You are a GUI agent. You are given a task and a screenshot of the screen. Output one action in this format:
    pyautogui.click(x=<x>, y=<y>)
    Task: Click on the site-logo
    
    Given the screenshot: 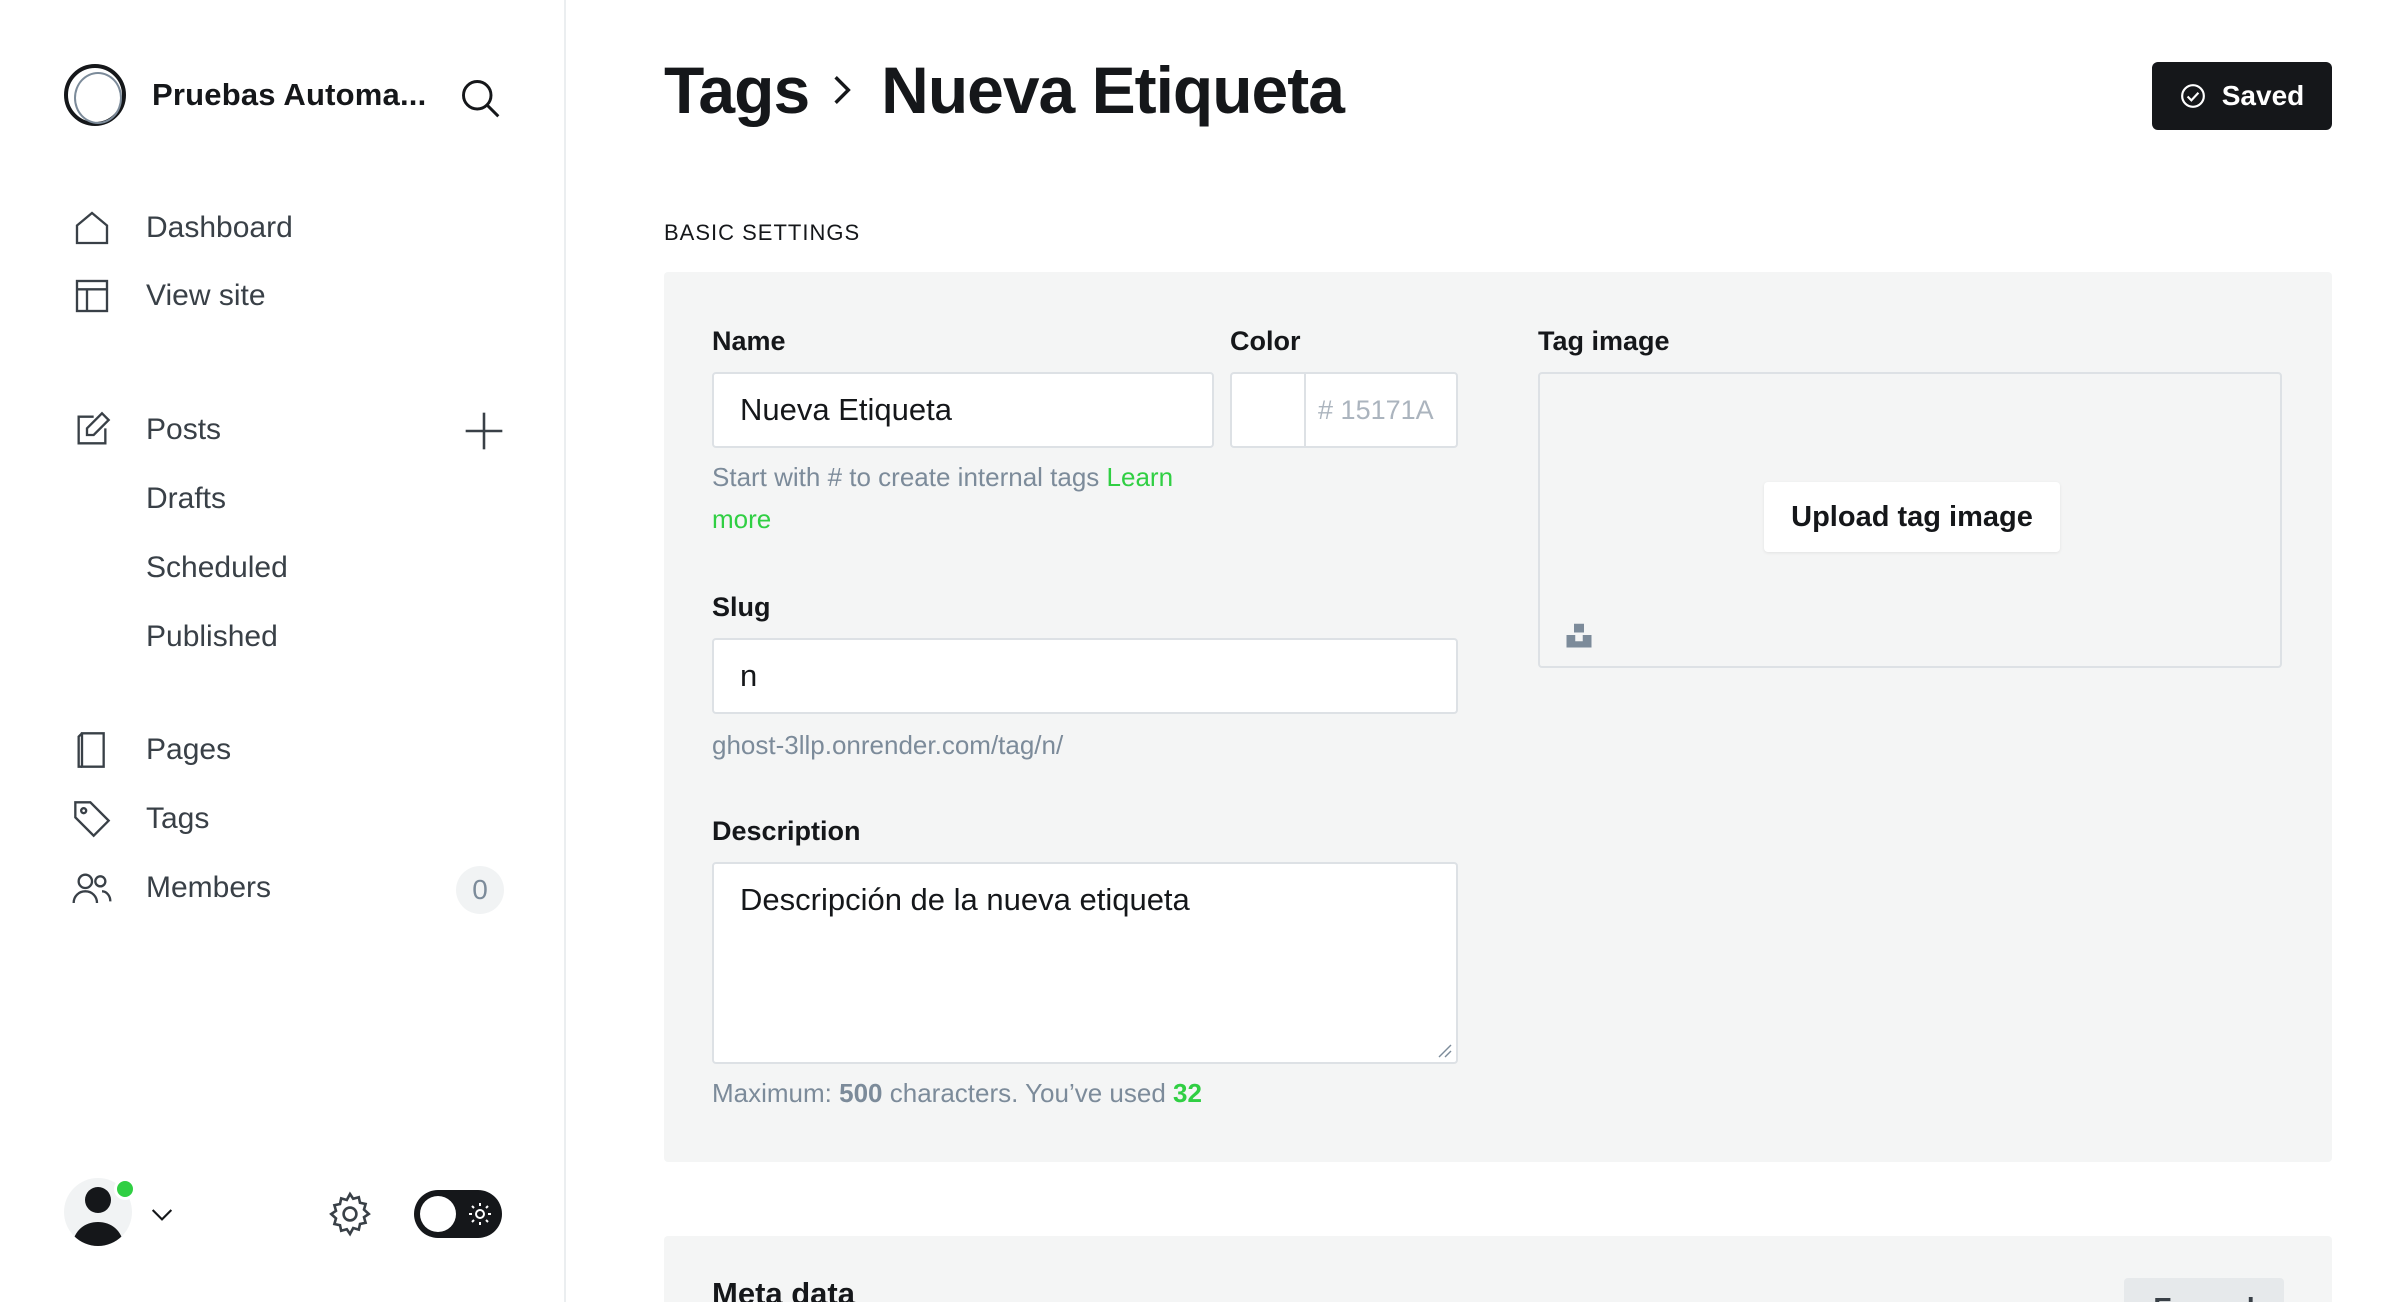 What is the action you would take?
    pyautogui.click(x=95, y=95)
    